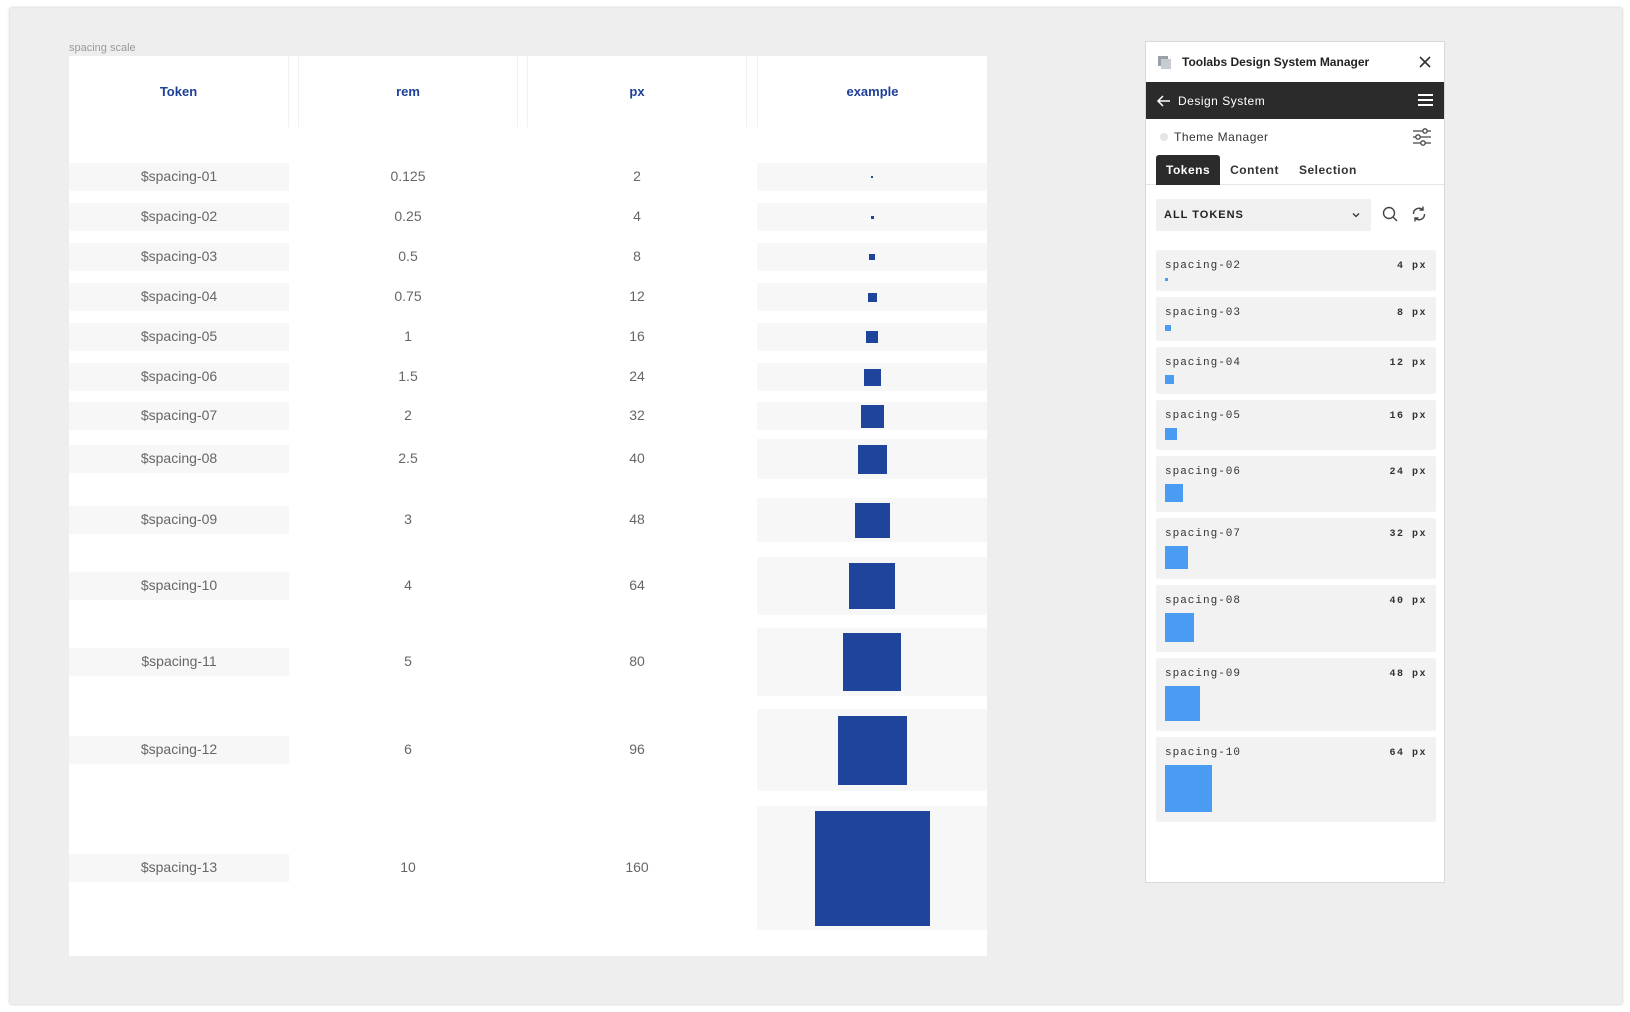 The image size is (1630, 1012). What do you see at coordinates (1295, 100) in the screenshot?
I see `design-system-nav: Design System` at bounding box center [1295, 100].